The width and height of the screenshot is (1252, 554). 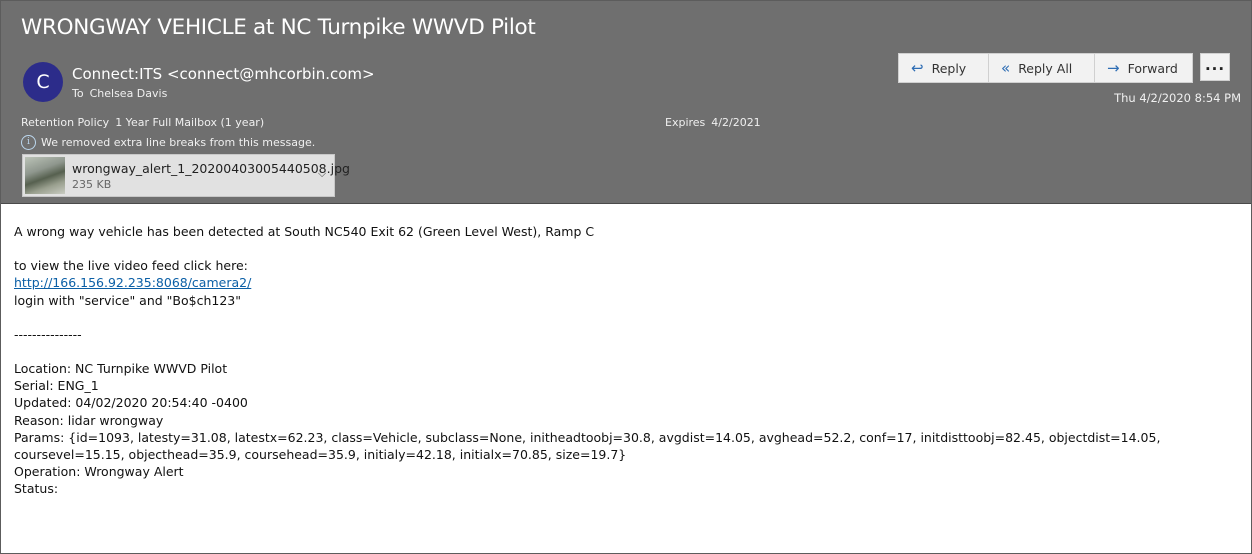 I want to click on expires-label: Expires, so click(x=685, y=122).